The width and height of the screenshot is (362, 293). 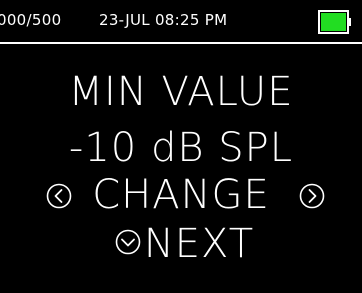 What do you see at coordinates (334, 22) in the screenshot?
I see `battery-icon` at bounding box center [334, 22].